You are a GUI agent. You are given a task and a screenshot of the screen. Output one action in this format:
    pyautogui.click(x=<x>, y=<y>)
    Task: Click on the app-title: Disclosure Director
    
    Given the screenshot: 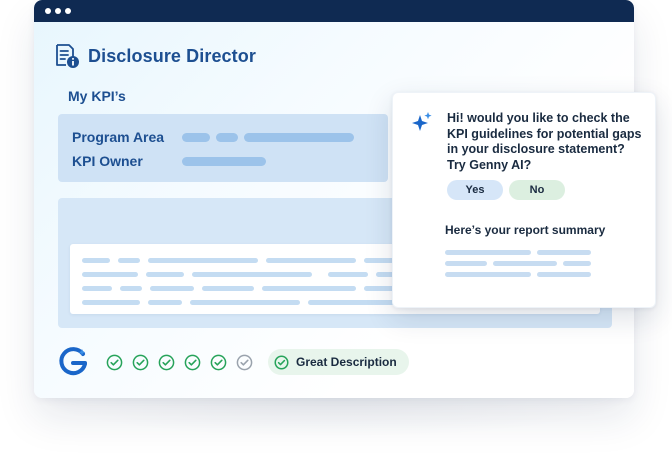 What is the action you would take?
    pyautogui.click(x=172, y=55)
    